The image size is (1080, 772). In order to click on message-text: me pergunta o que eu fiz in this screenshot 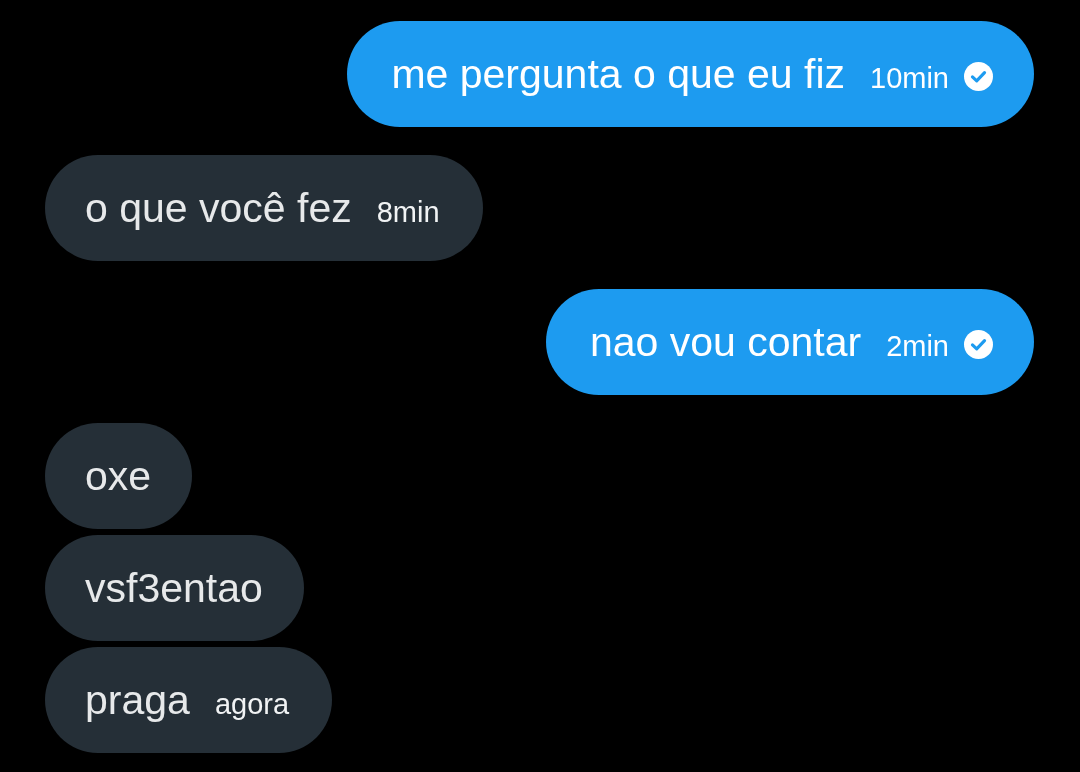, I will do `click(618, 74)`.